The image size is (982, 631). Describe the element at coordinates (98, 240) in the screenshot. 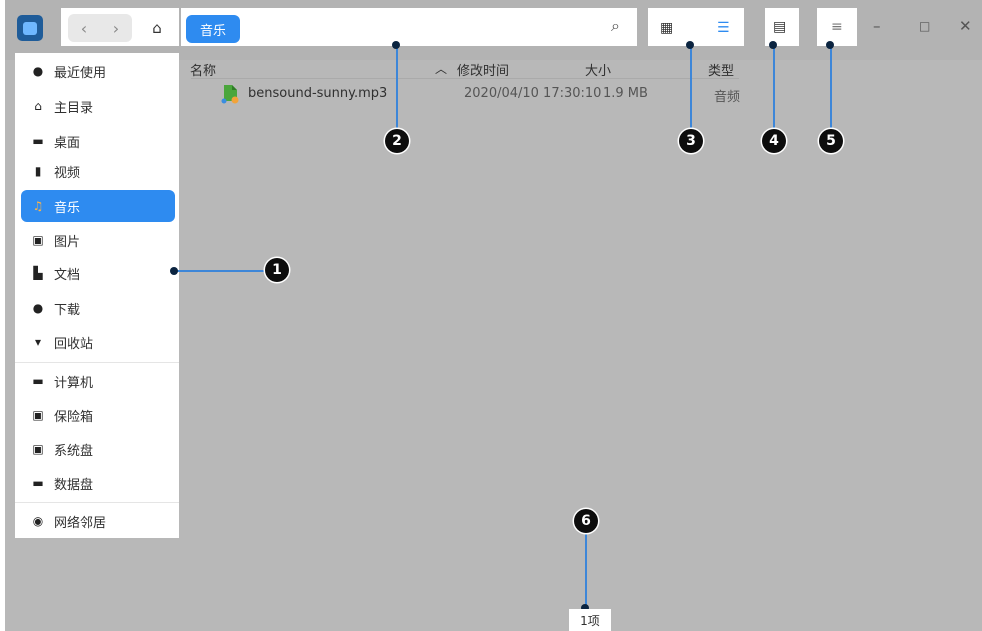

I see `sidebar-item-pictures: ▣ 图片` at that location.